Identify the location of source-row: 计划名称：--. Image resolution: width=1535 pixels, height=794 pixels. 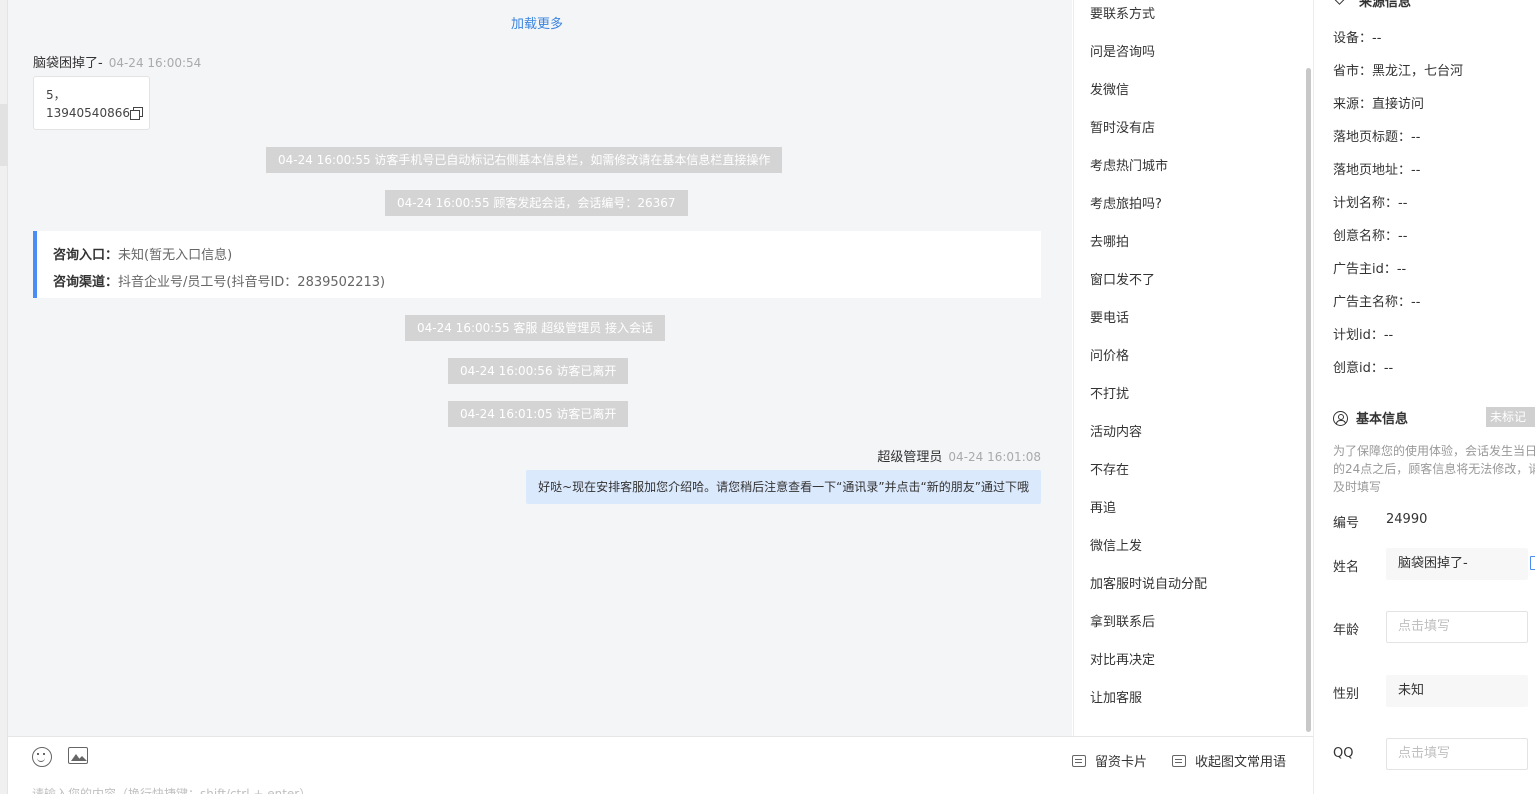
(1370, 203).